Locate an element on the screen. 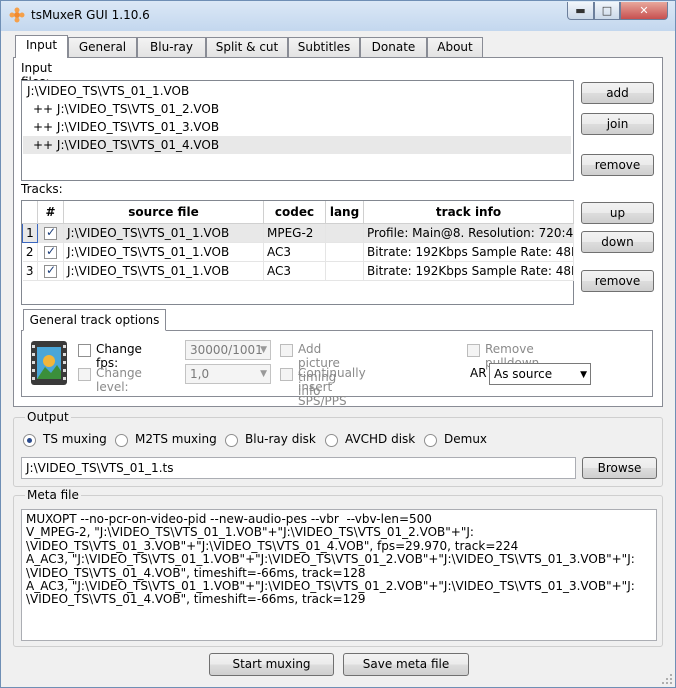 Image resolution: width=676 pixels, height=688 pixels. list-item: ++ J:\VIDEO_TS\VTS_01_3.VOB is located at coordinates (297, 127).